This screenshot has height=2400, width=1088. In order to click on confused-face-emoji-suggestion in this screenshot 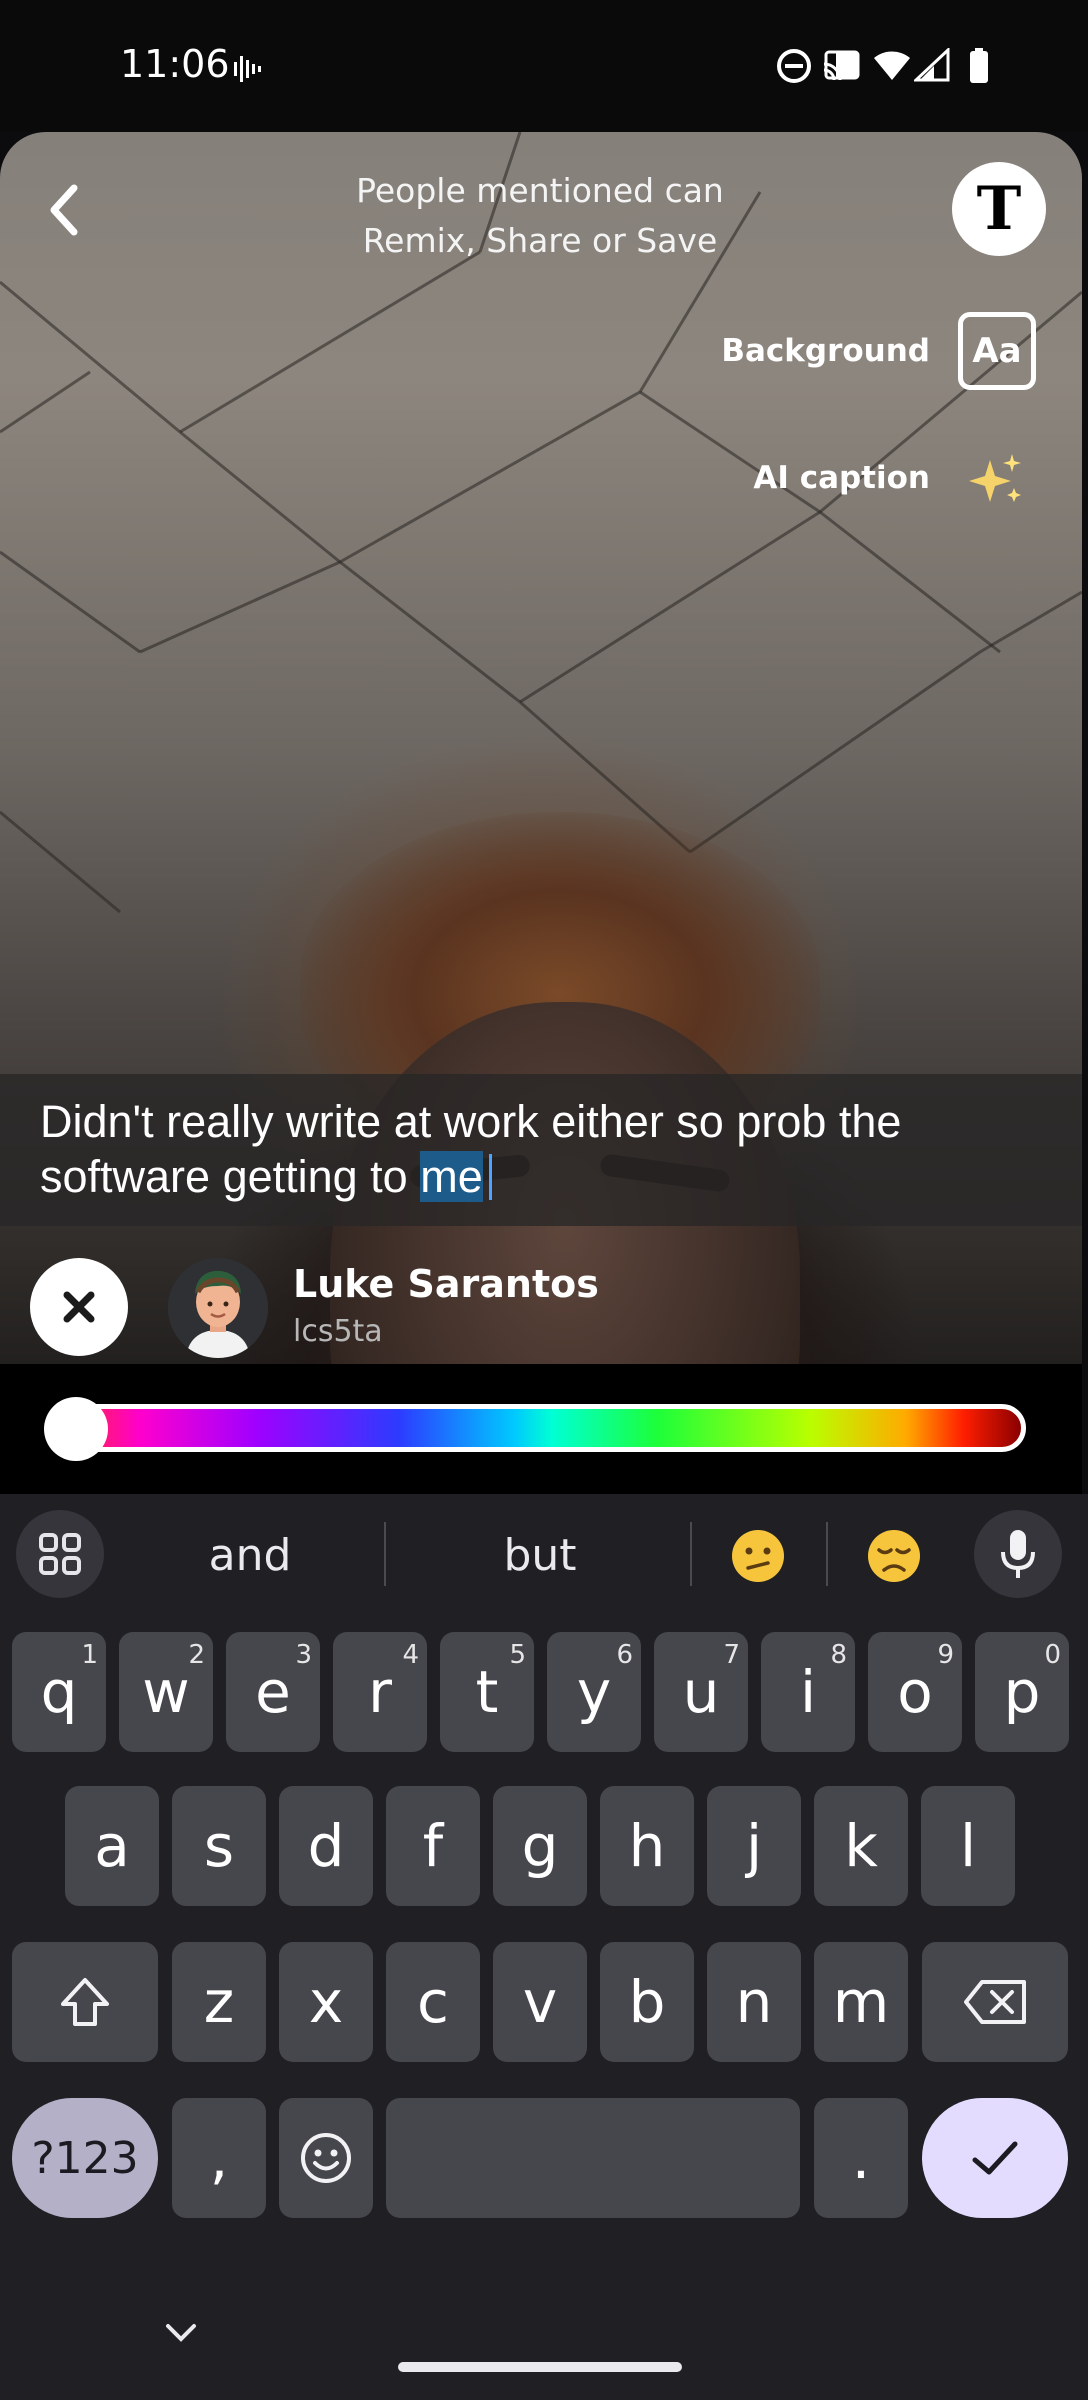, I will do `click(762, 1560)`.